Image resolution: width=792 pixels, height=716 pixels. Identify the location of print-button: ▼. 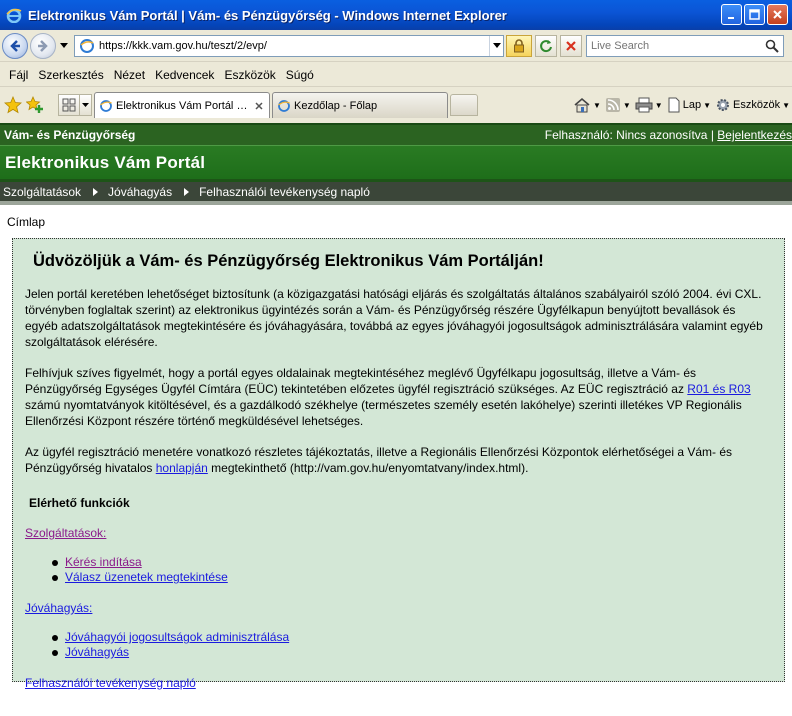
(649, 105).